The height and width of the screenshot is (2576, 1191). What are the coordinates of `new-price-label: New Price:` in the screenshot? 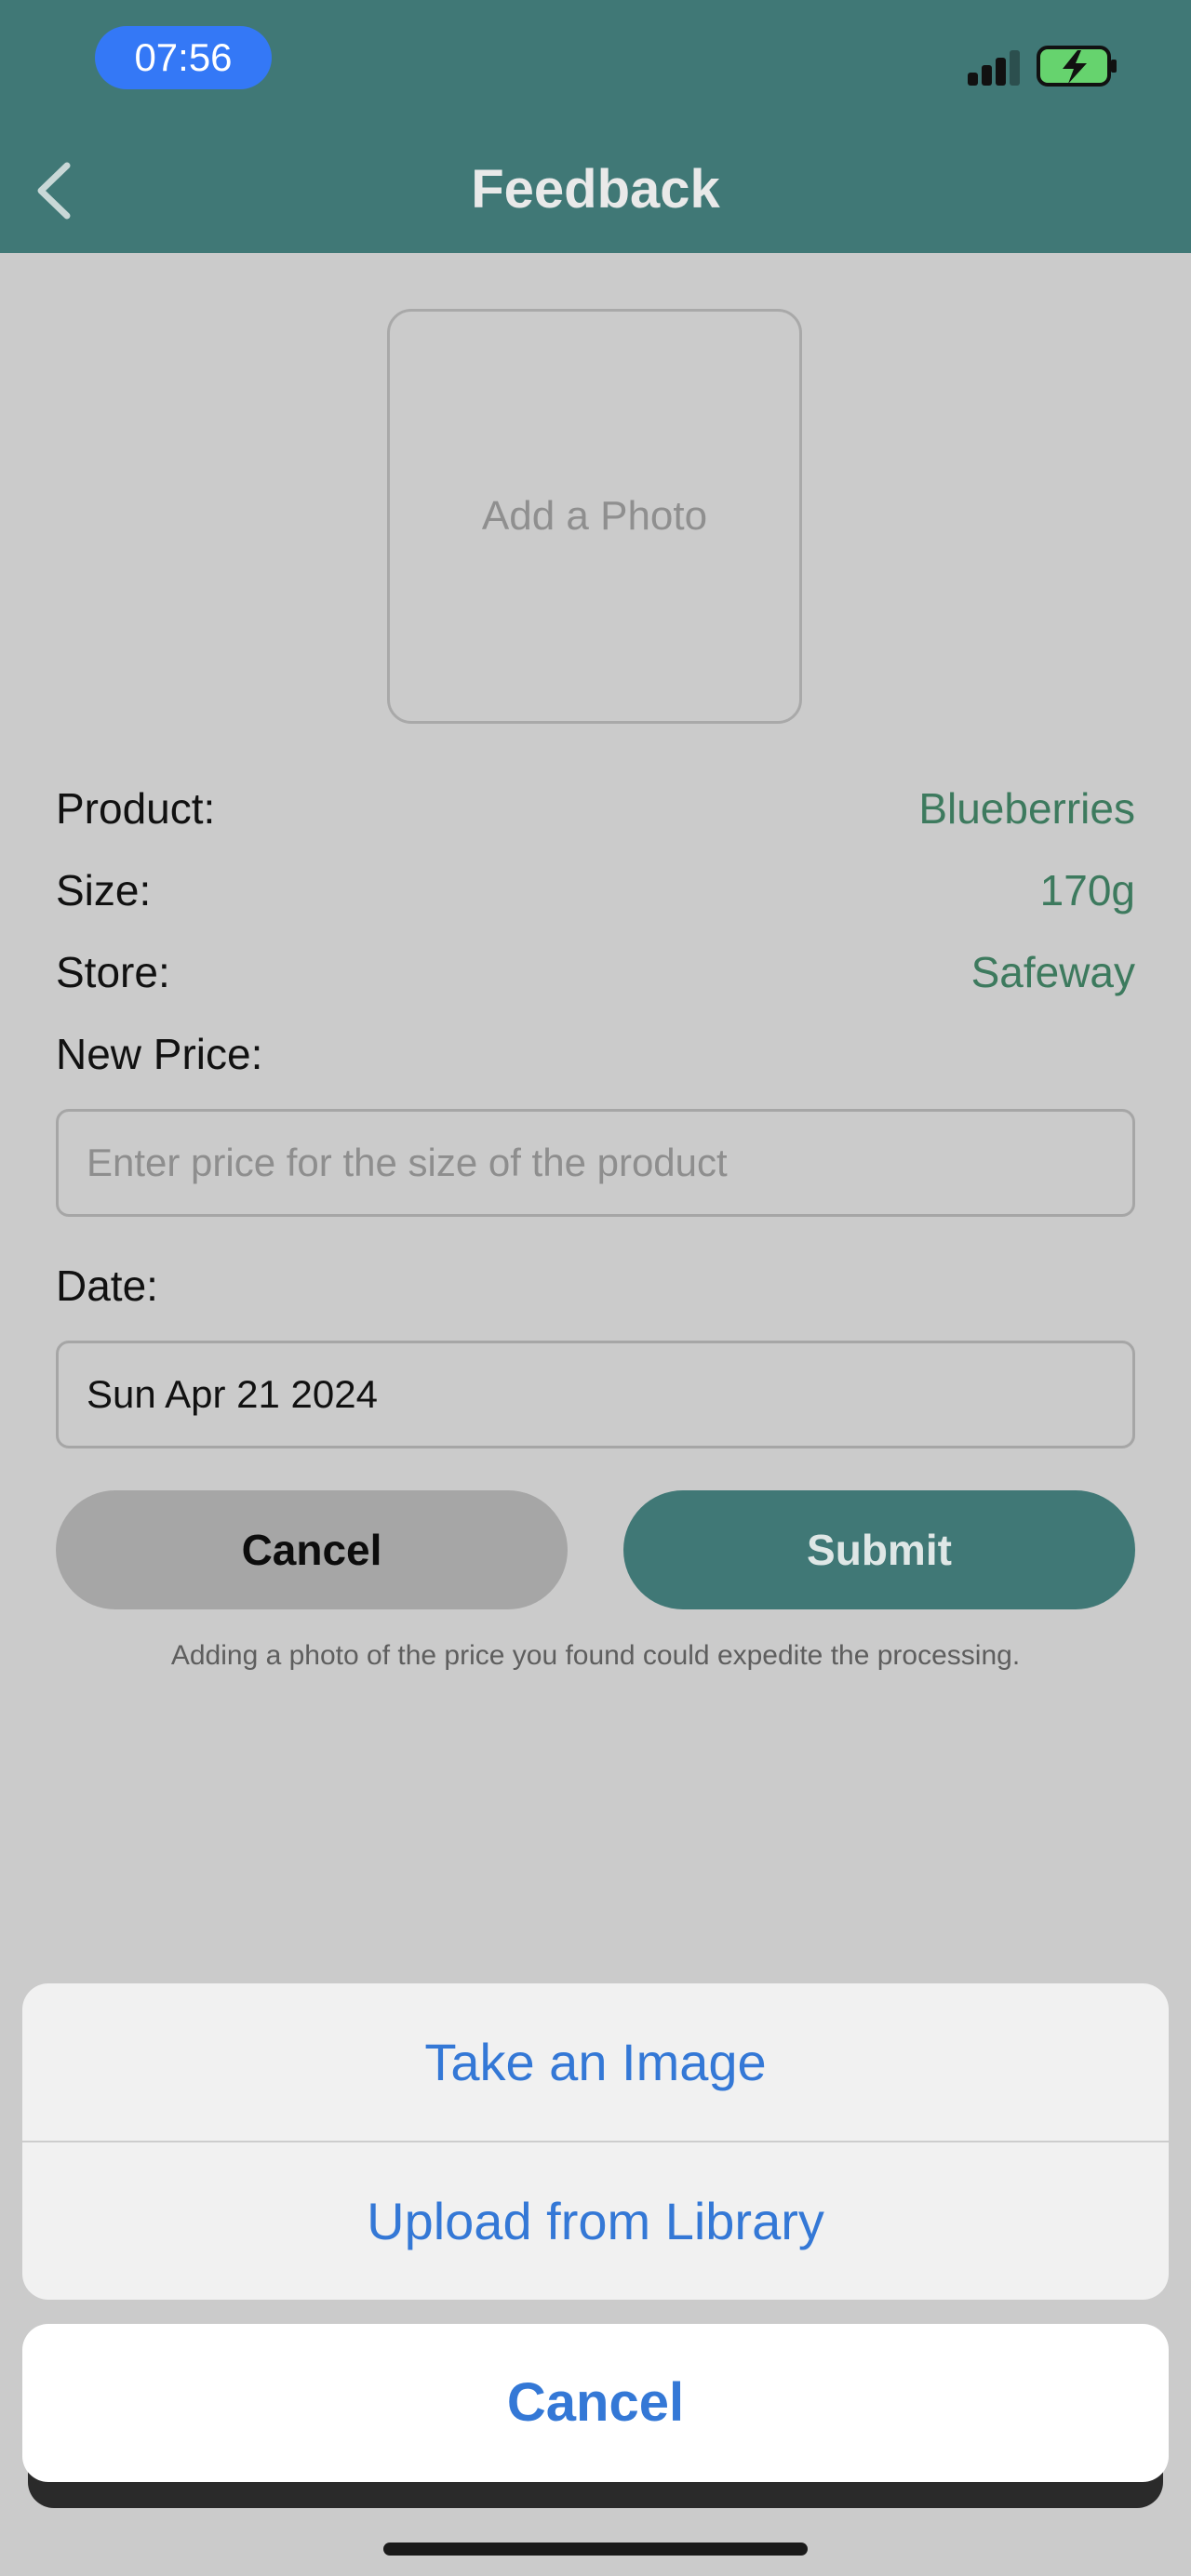 It's located at (159, 1054).